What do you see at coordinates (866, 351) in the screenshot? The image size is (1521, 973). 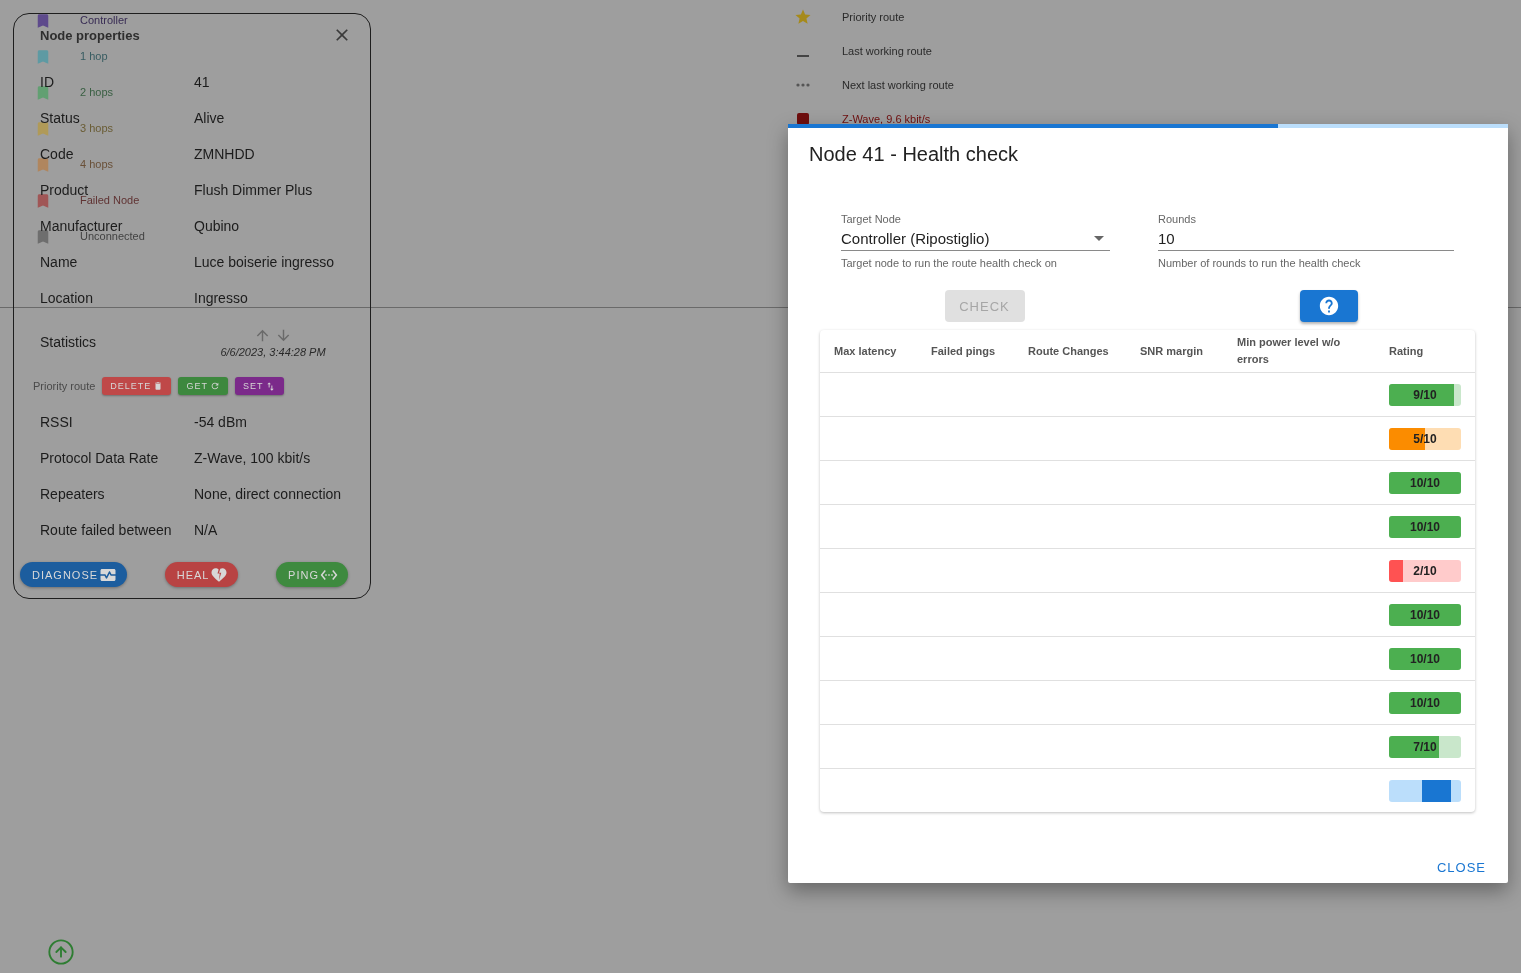 I see `column-header: Max latency` at bounding box center [866, 351].